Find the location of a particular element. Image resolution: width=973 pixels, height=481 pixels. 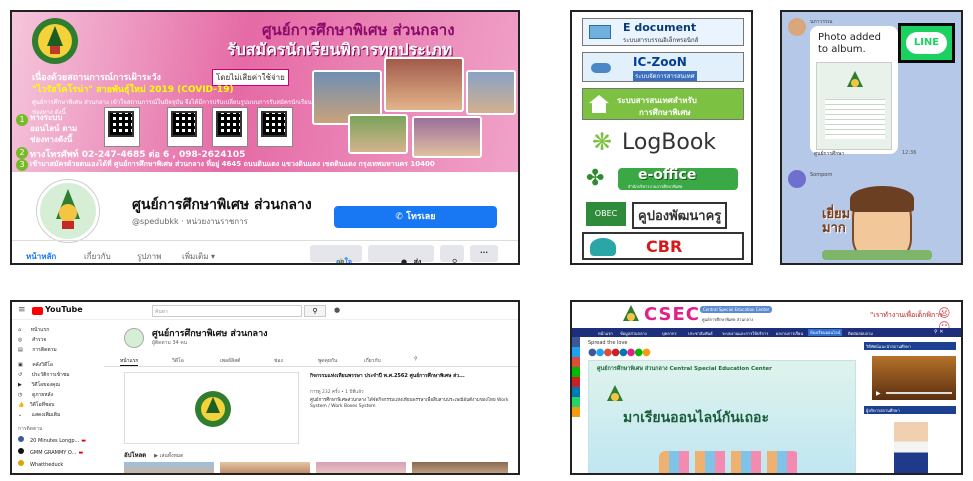

chevron-down-icon: ⌄ is located at coordinates (21, 415).